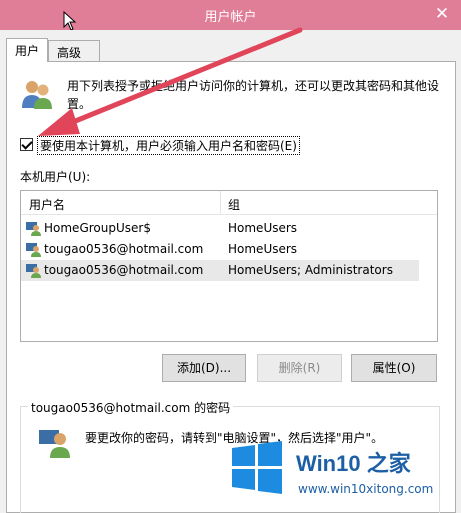 The image size is (461, 513). What do you see at coordinates (220, 228) in the screenshot?
I see `table-row: HomeGroupUser$ HomeUsers` at bounding box center [220, 228].